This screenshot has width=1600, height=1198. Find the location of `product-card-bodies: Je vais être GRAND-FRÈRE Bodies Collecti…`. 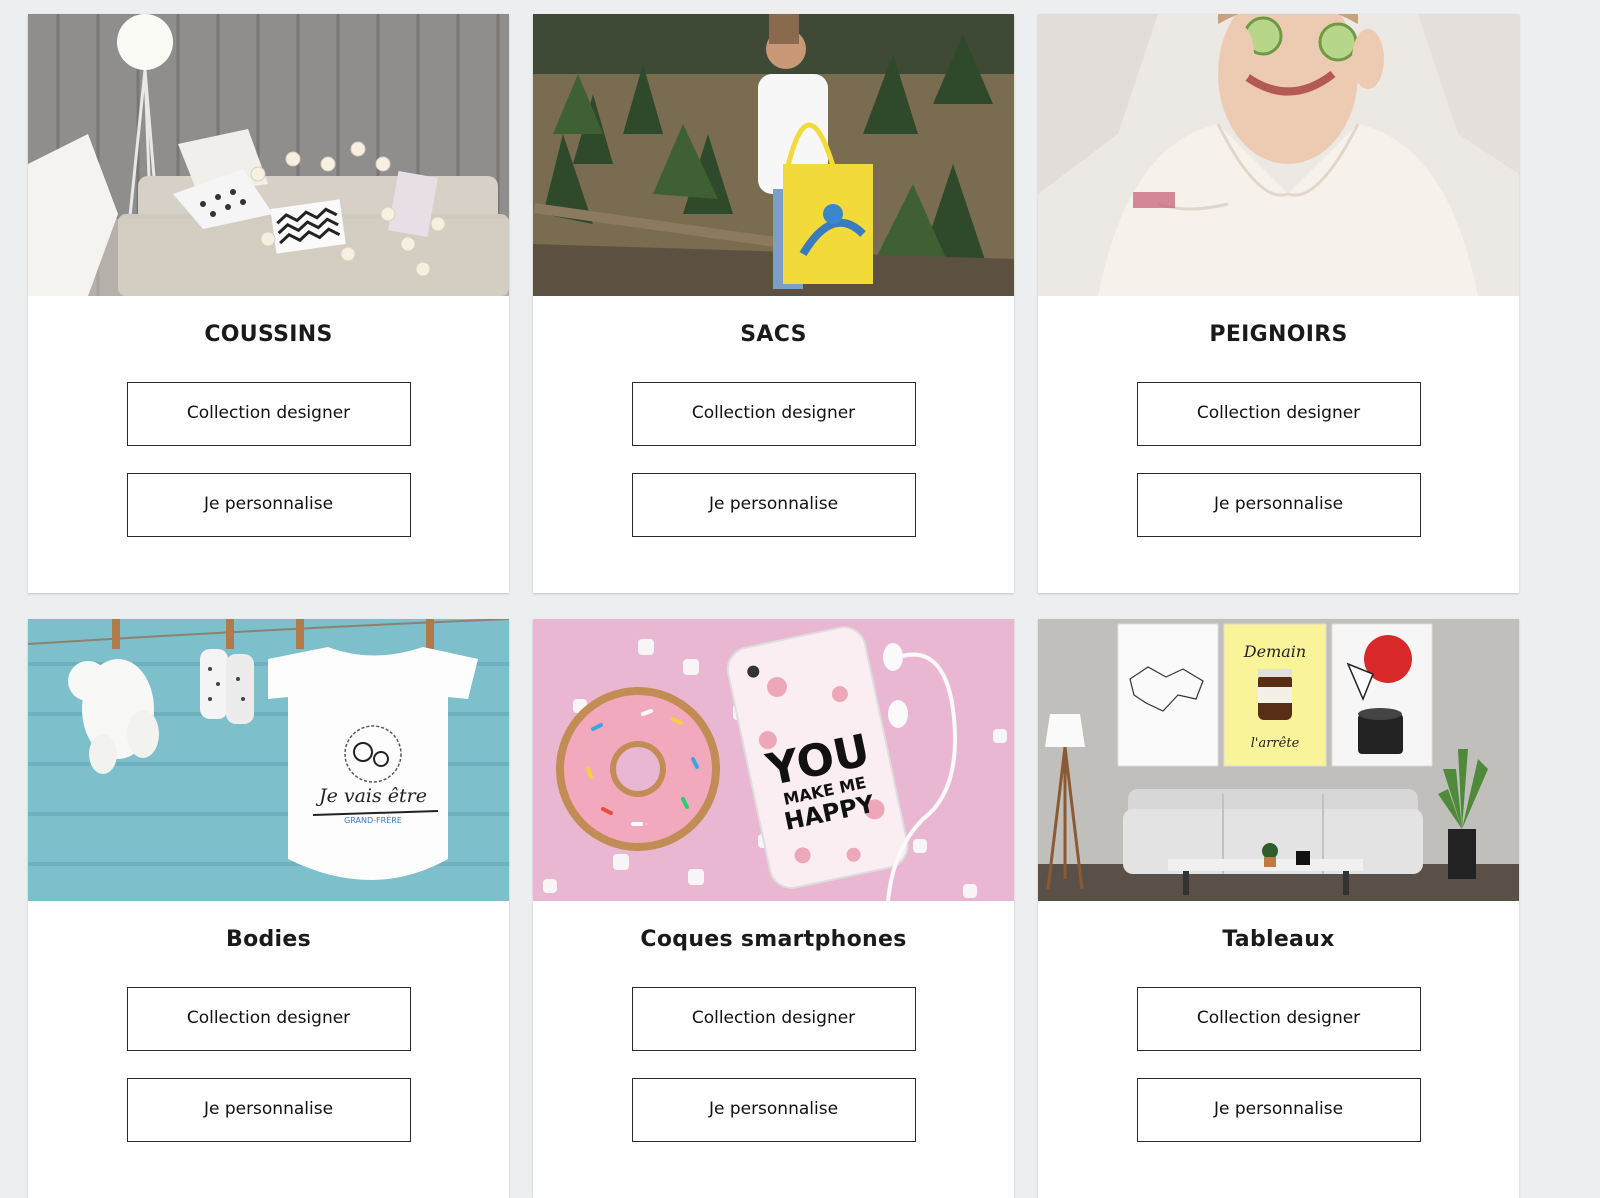

product-card-bodies: Je vais être GRAND-FRÈRE Bodies Collecti… is located at coordinates (268, 908).